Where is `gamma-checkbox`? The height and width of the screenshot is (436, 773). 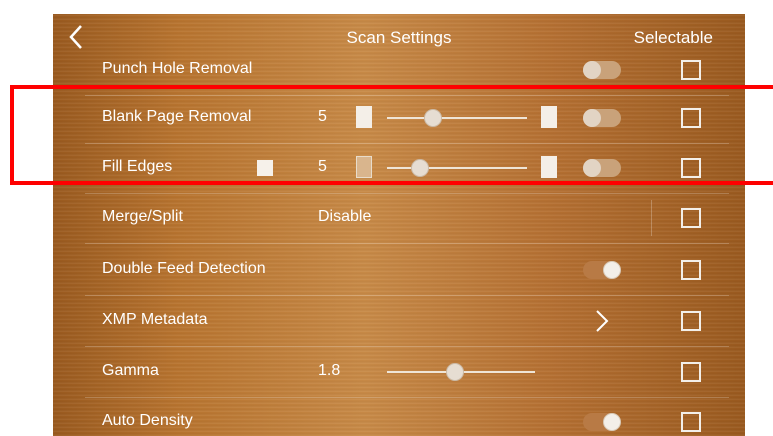 gamma-checkbox is located at coordinates (691, 372).